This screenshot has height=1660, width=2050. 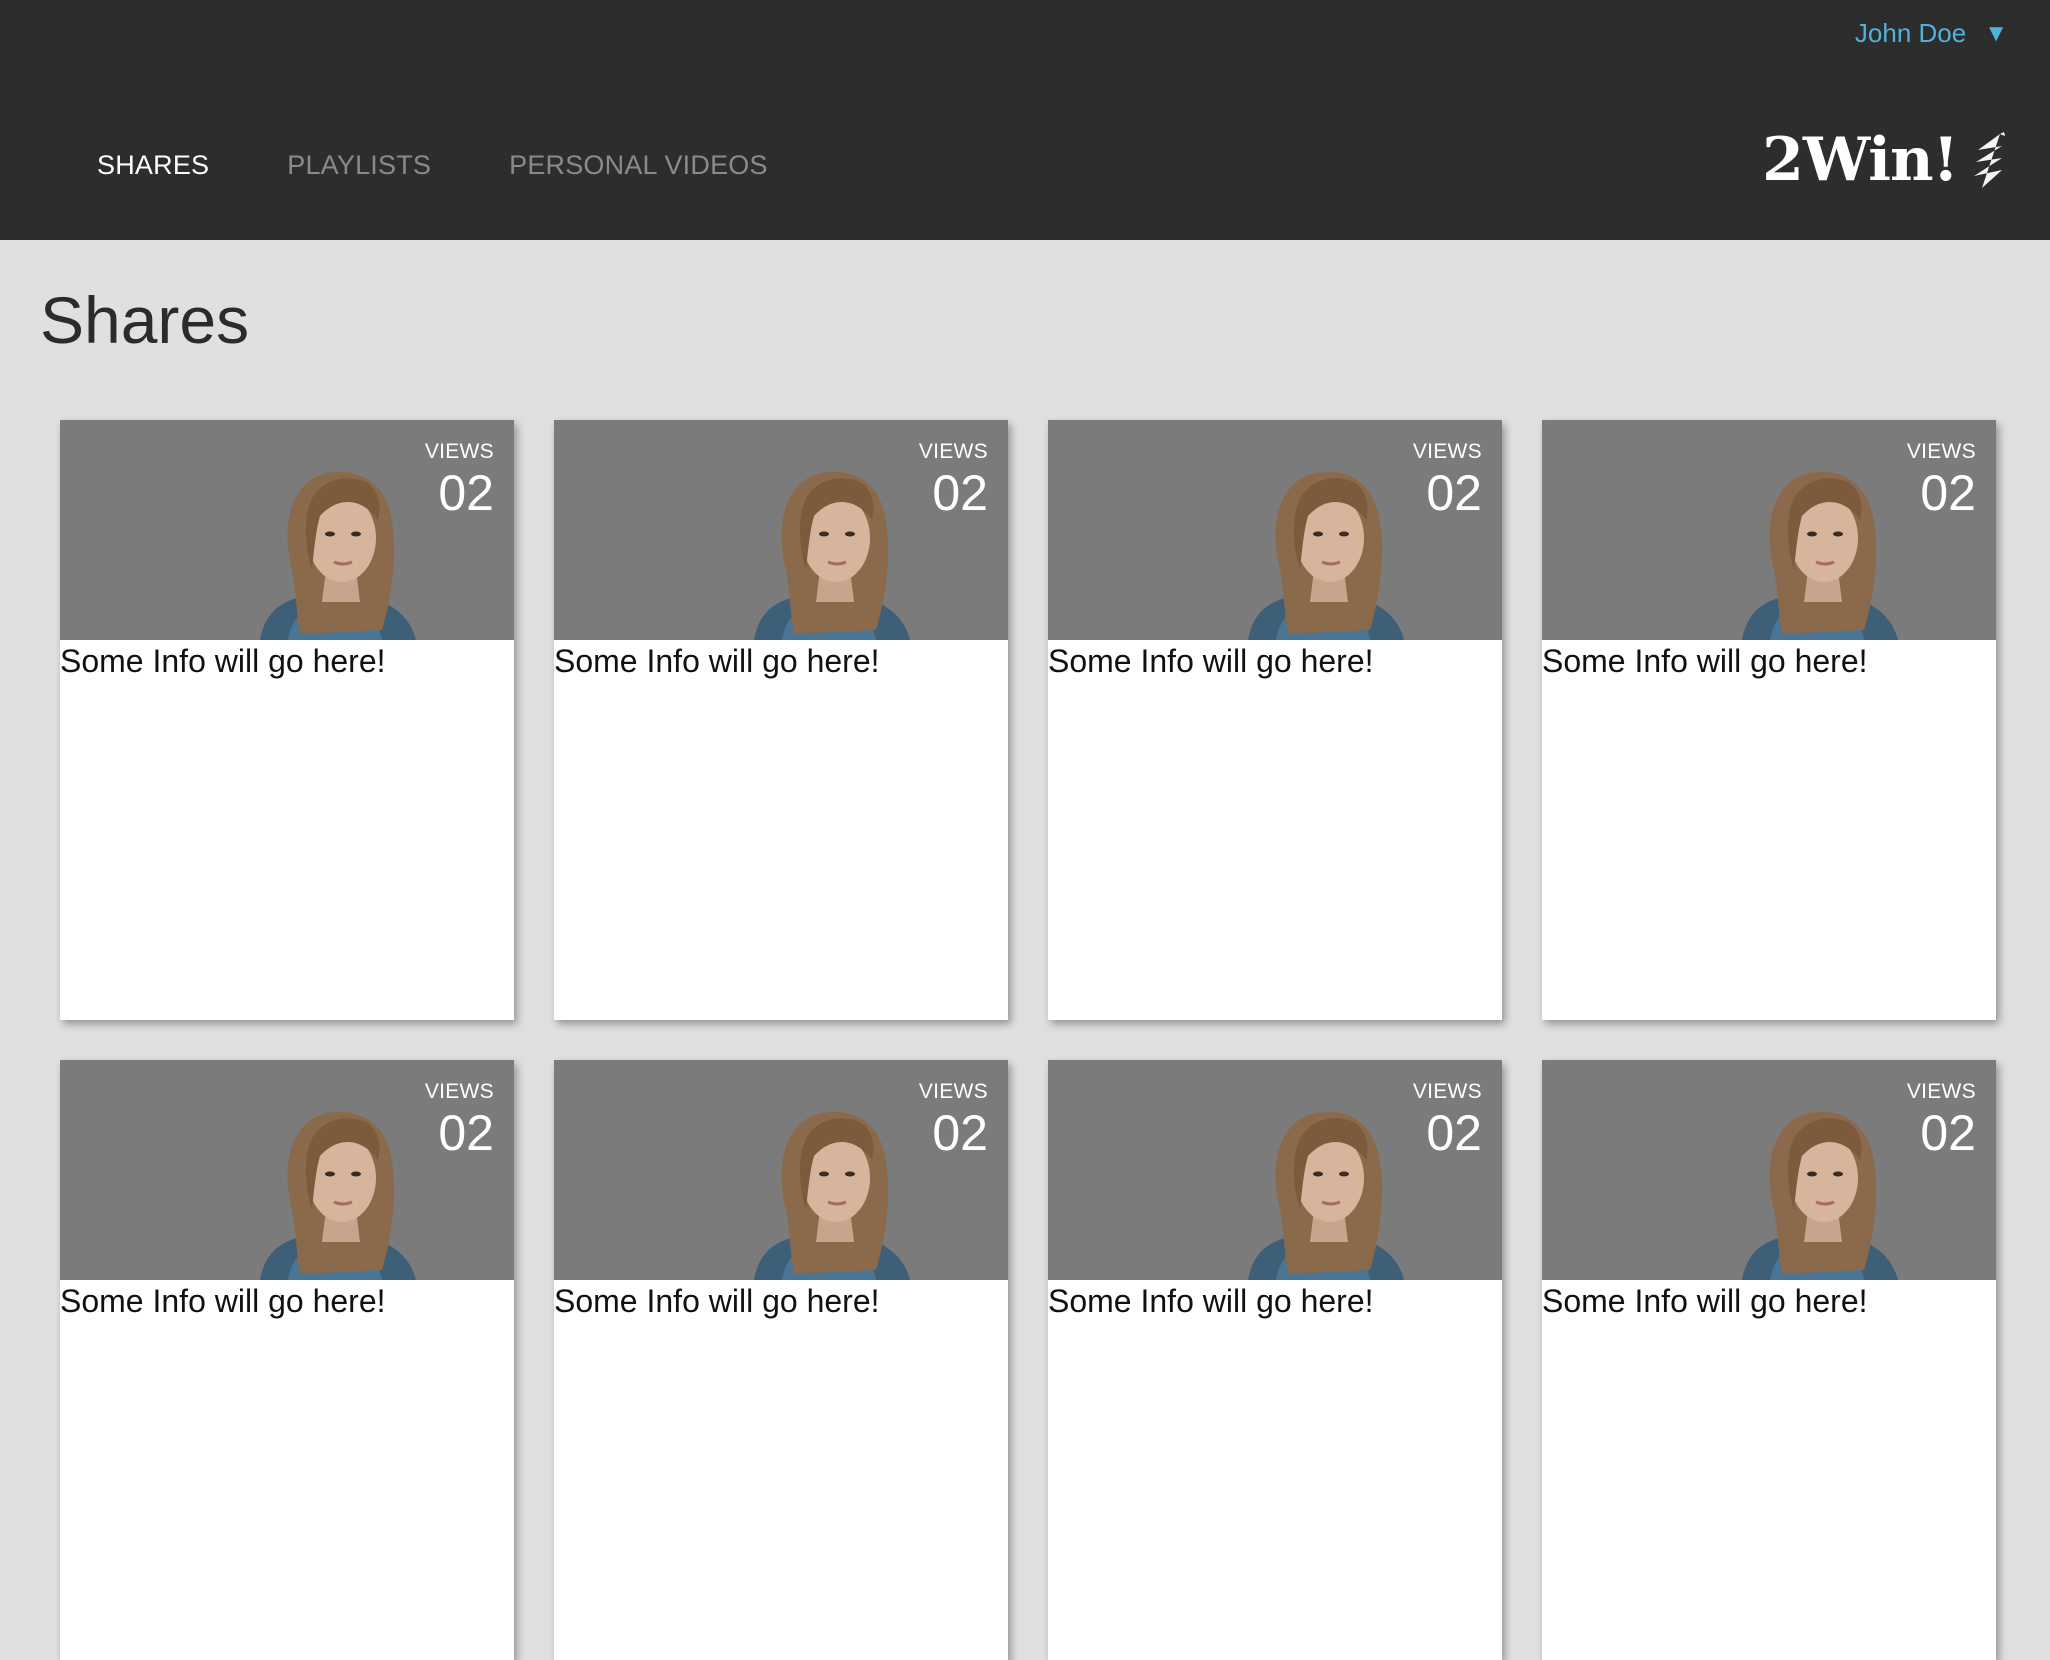 I want to click on brand-logo: 2Win!, so click(x=1886, y=160).